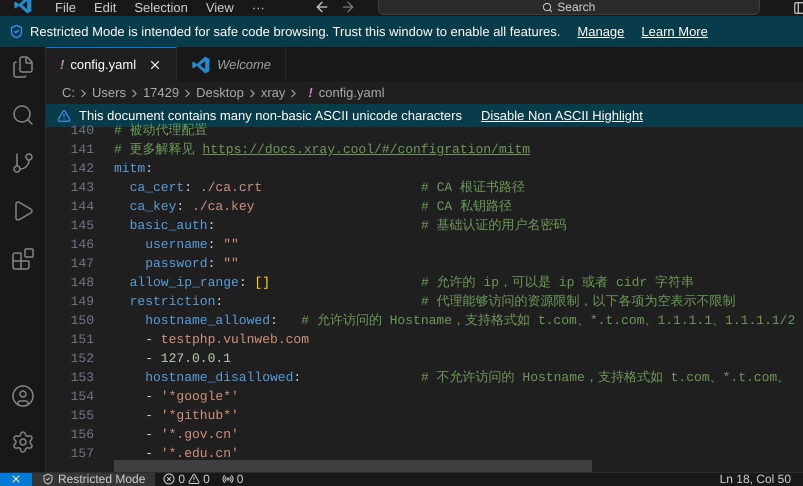  What do you see at coordinates (755, 479) in the screenshot?
I see `cursor-position: Ln 18, Col 50` at bounding box center [755, 479].